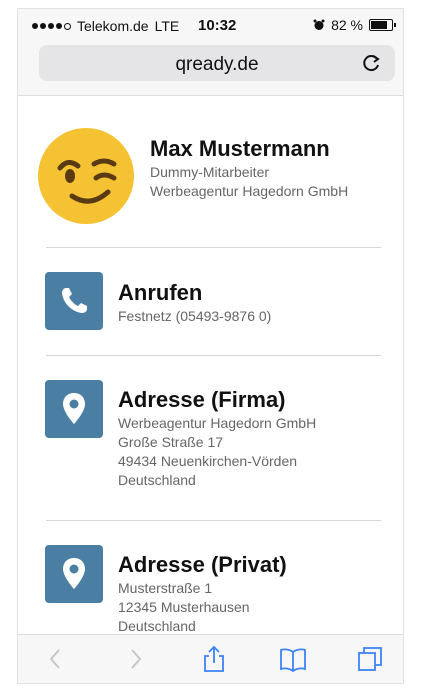 The image size is (422, 690). I want to click on browser-toolbar, so click(210, 658).